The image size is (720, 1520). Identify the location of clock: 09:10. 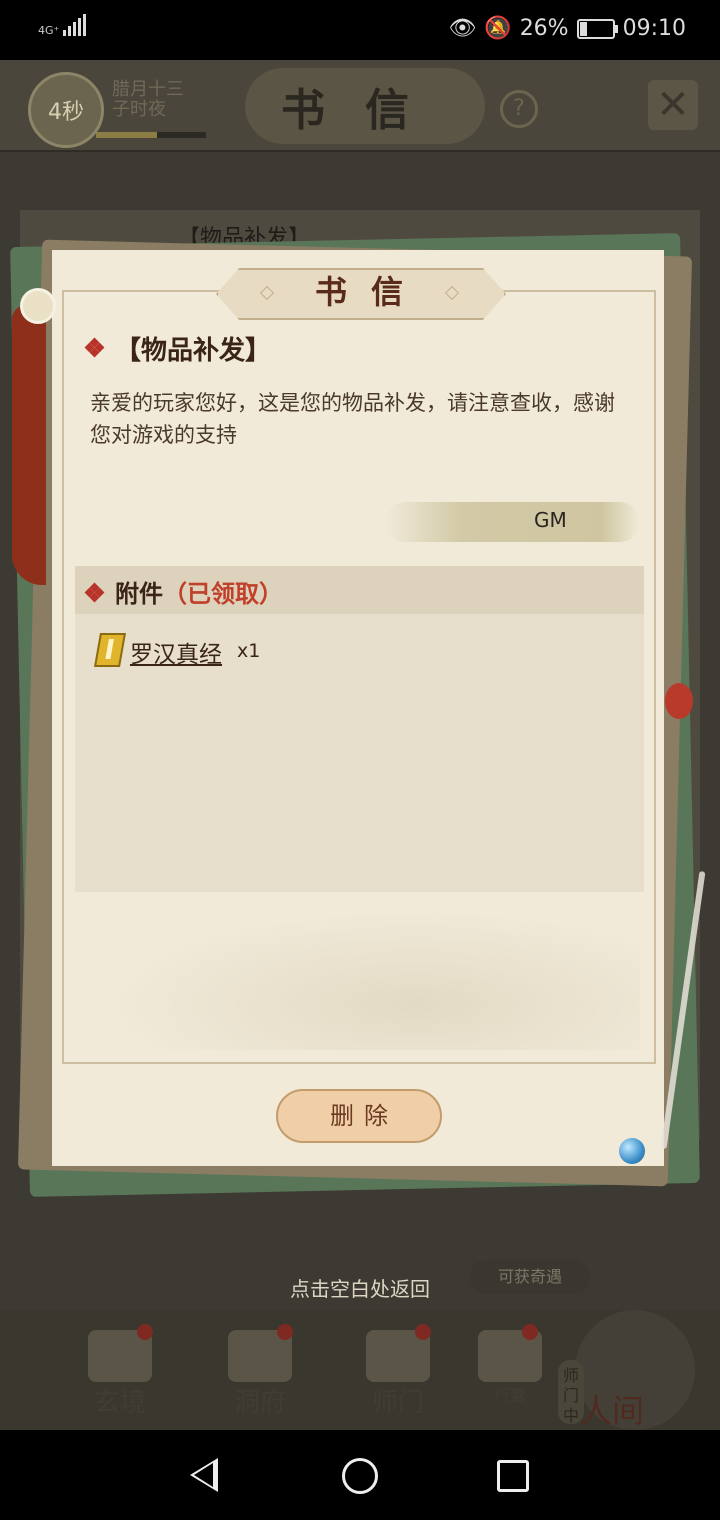
(654, 28).